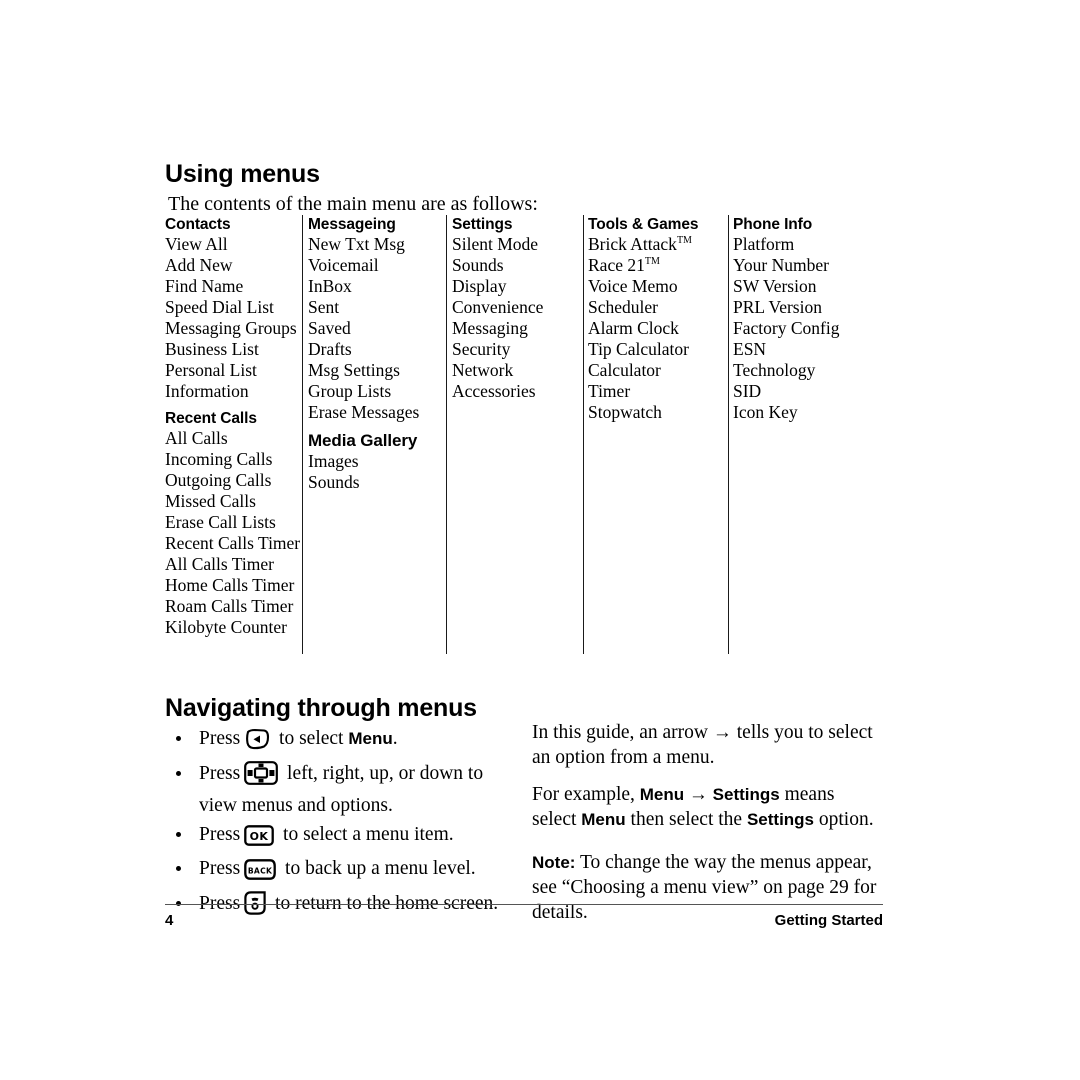  I want to click on menu-item: Speed Dial List, so click(231, 307).